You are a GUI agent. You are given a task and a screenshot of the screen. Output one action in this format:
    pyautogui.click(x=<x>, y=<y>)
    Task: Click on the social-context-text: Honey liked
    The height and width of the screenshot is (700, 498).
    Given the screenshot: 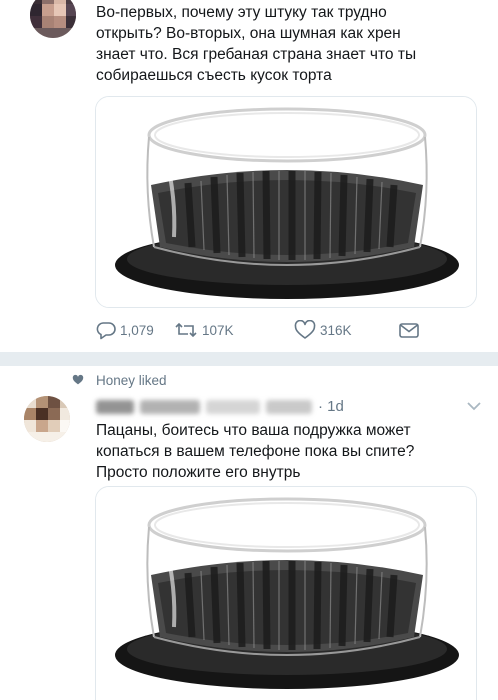 What is the action you would take?
    pyautogui.click(x=131, y=380)
    